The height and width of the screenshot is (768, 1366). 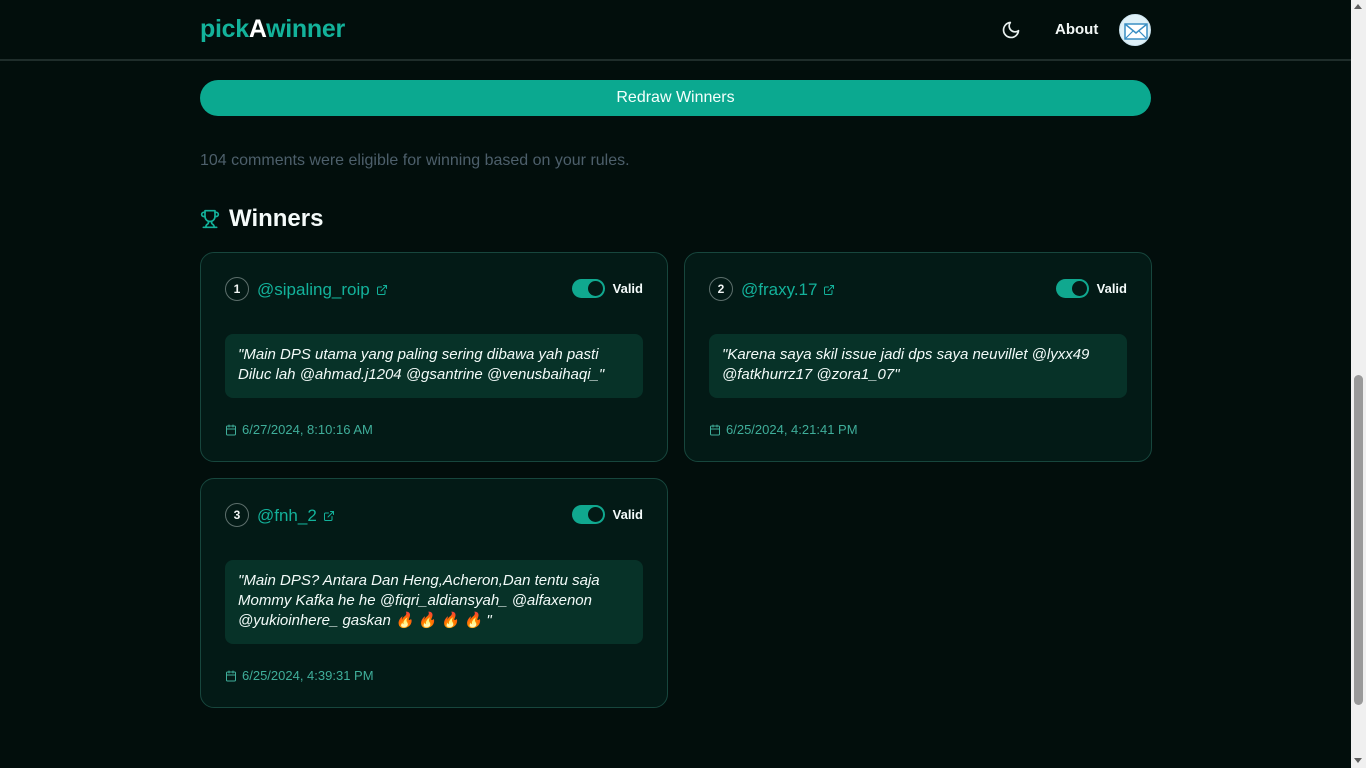 What do you see at coordinates (305, 29) in the screenshot?
I see `logo-winner: winner` at bounding box center [305, 29].